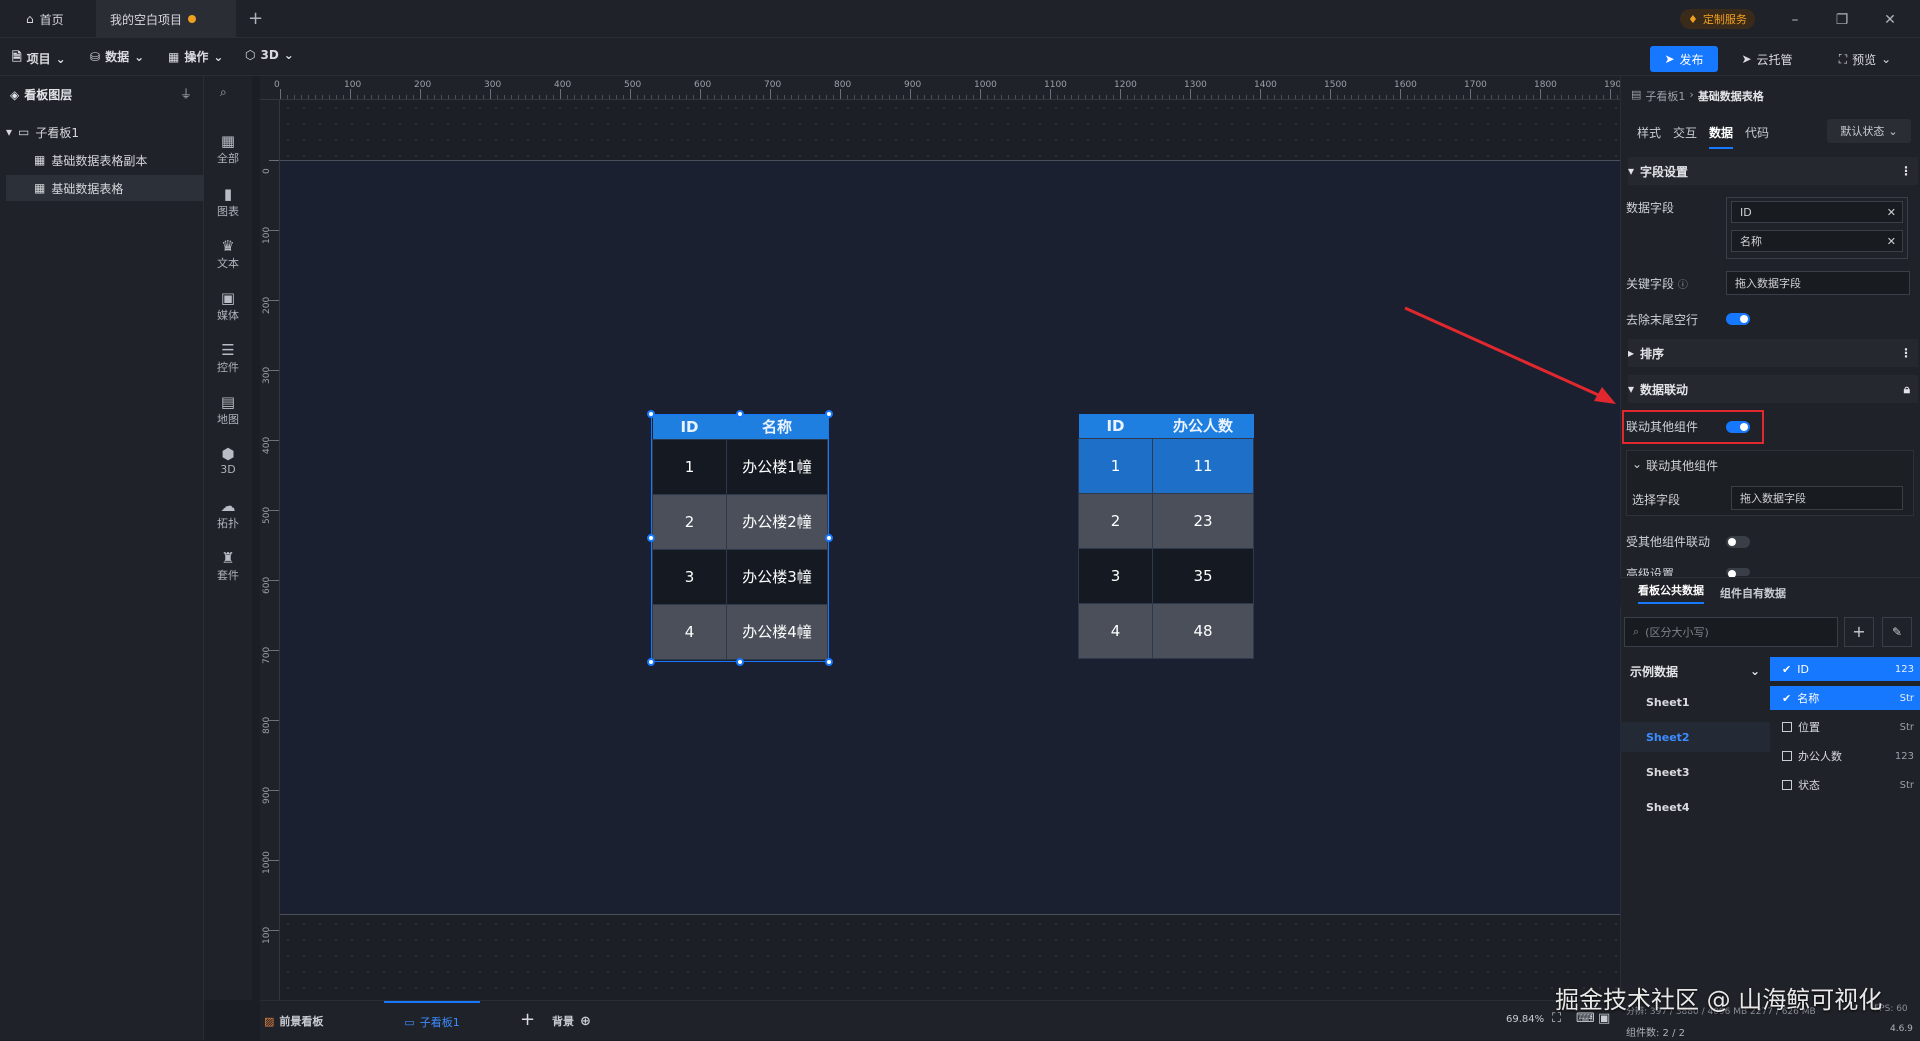 This screenshot has width=1920, height=1041. I want to click on breadcrumb-parent: 子看板1, so click(1665, 96).